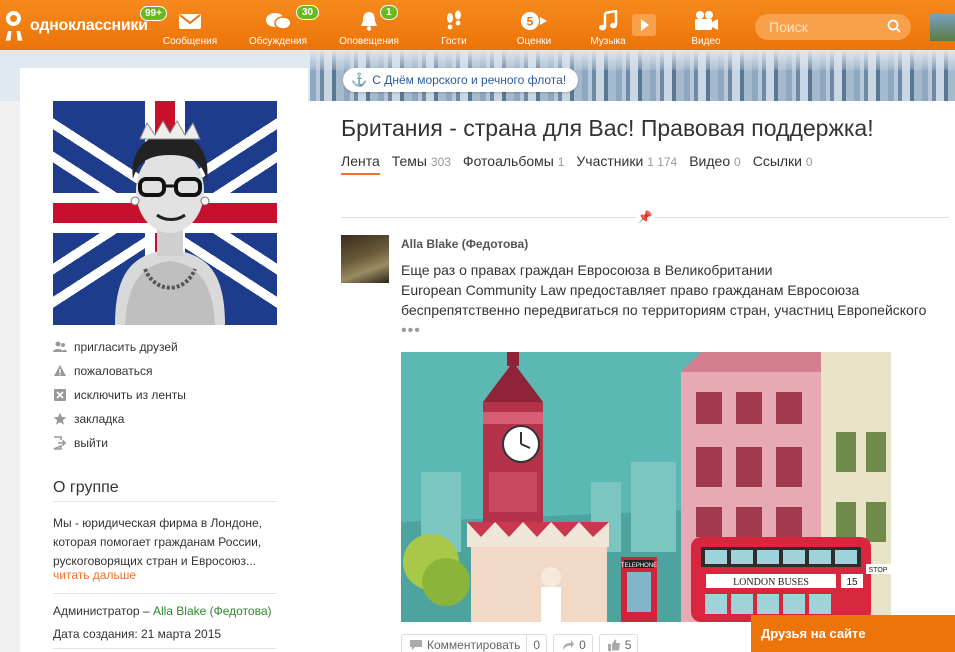 The width and height of the screenshot is (955, 652). What do you see at coordinates (137, 634) in the screenshot?
I see `creation-date: Дата создания: 21 марта 2015` at bounding box center [137, 634].